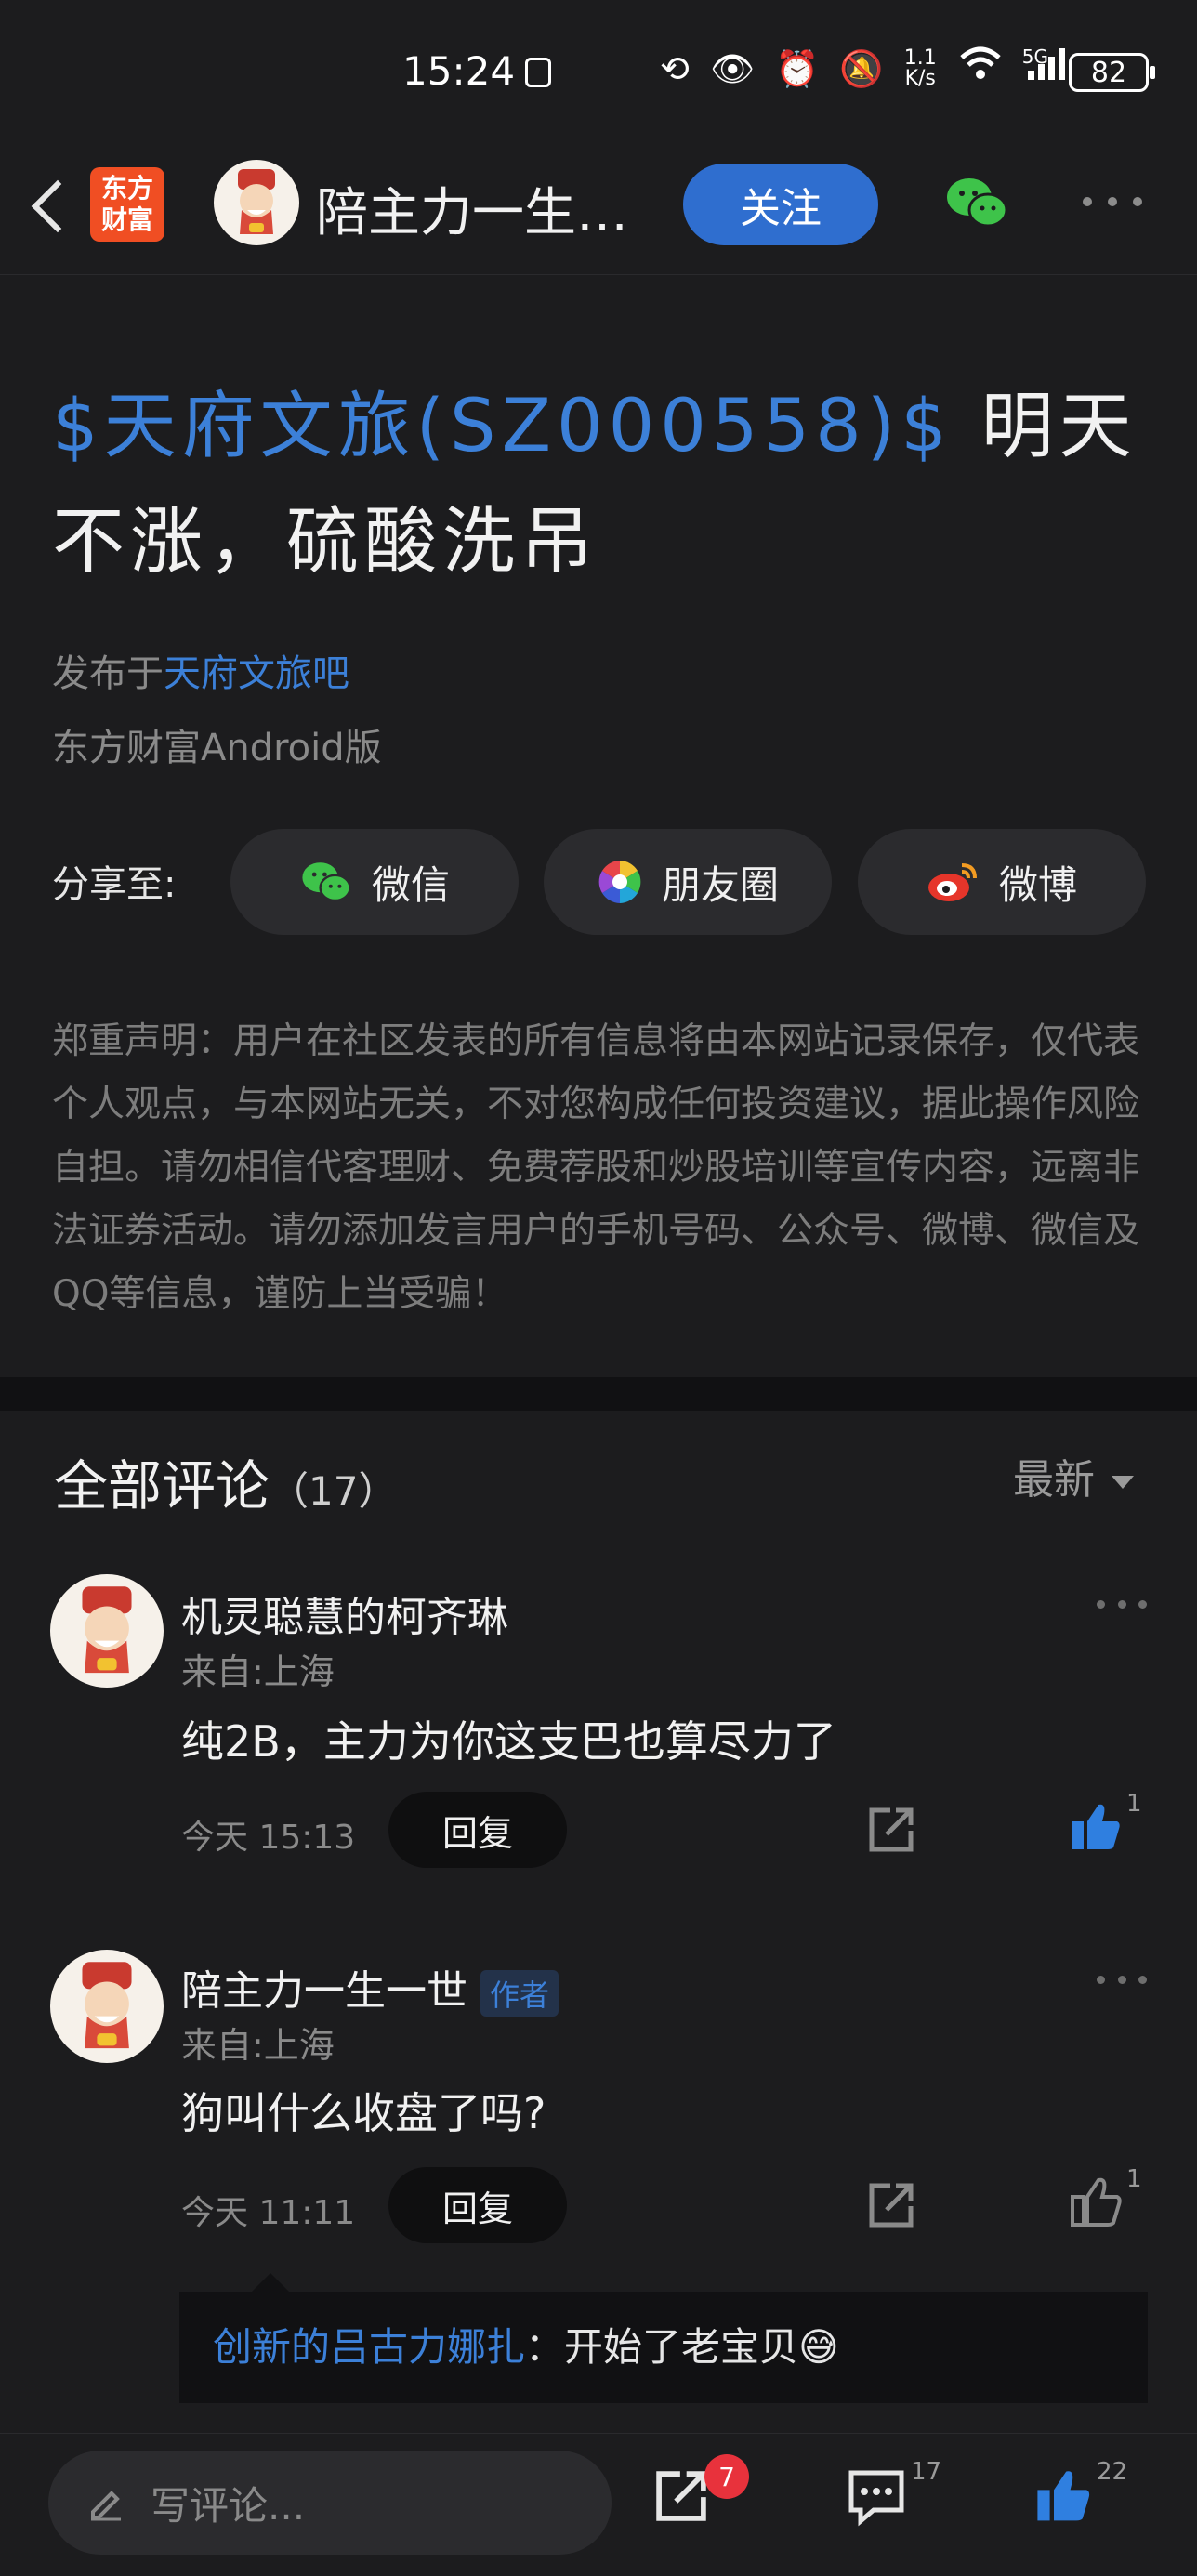 The height and width of the screenshot is (2576, 1197). Describe the element at coordinates (256, 673) in the screenshot. I see `board-link: 天府文旅吧` at that location.